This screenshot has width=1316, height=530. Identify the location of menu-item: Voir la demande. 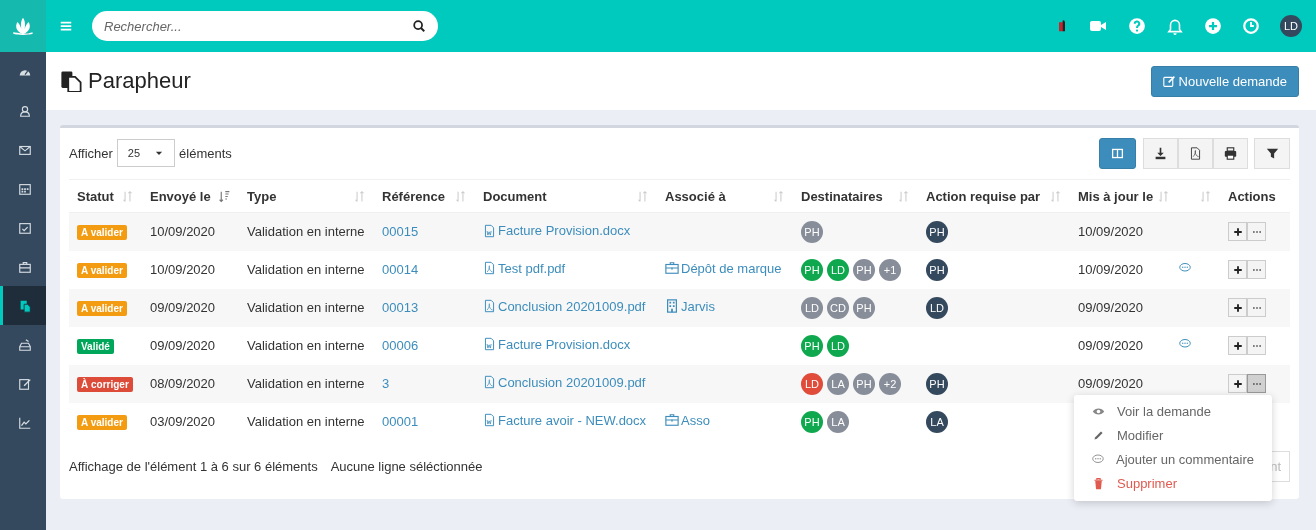
(1173, 411).